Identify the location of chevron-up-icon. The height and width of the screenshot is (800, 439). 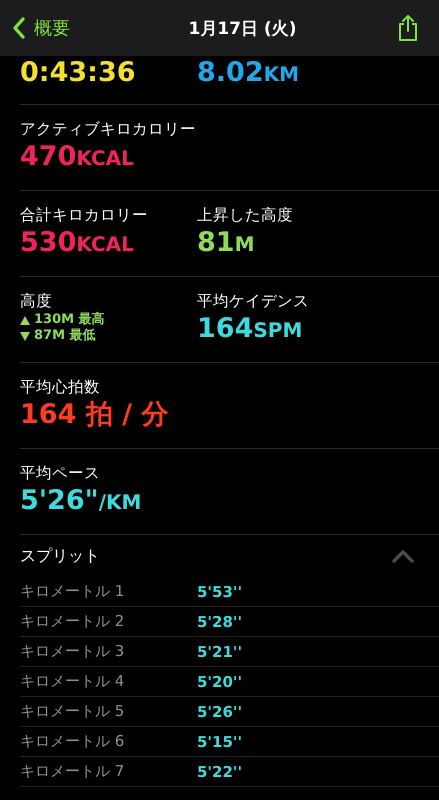
(403, 556).